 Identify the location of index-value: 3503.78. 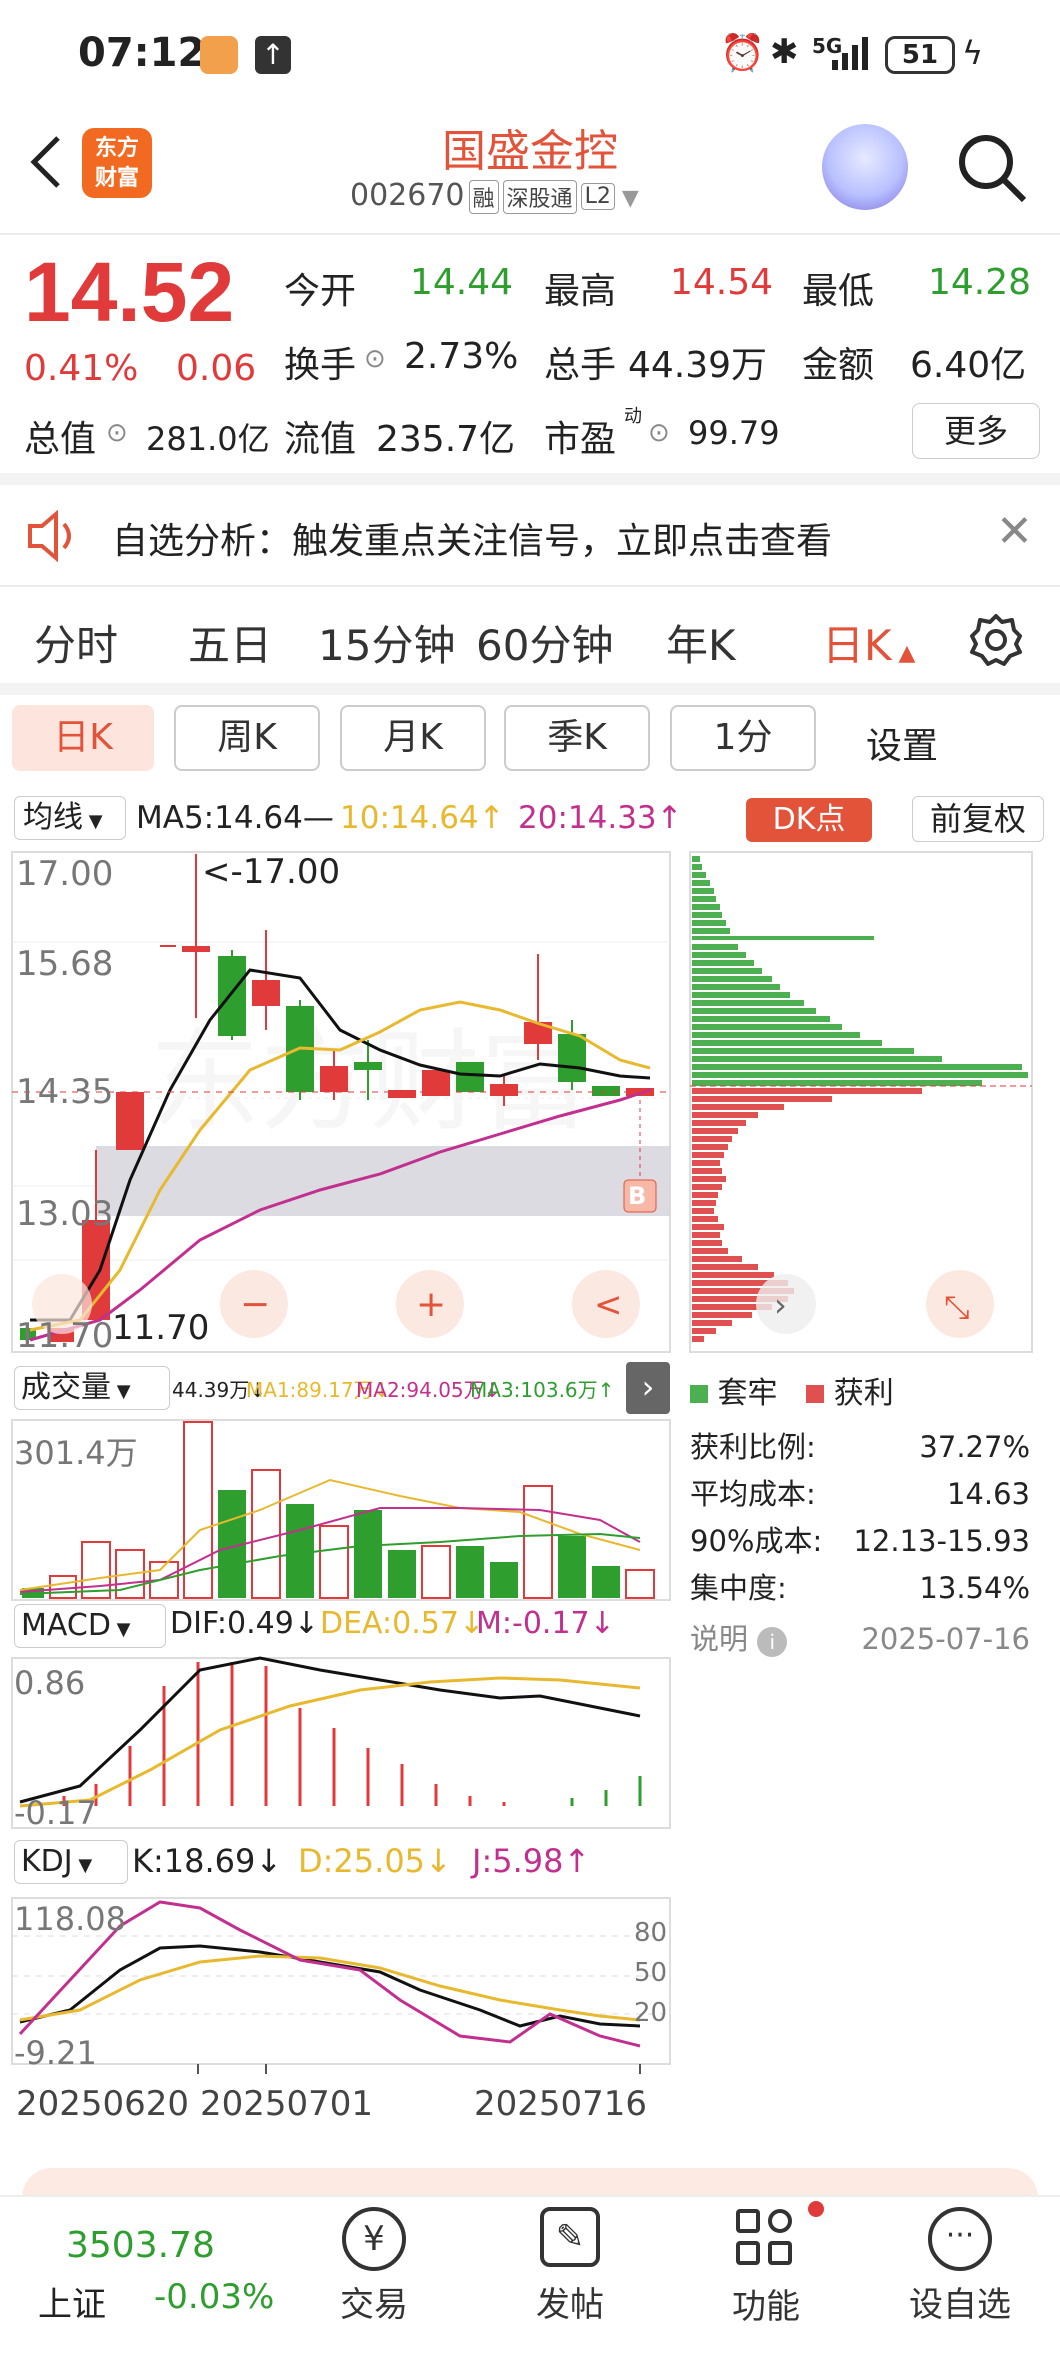
(140, 2245).